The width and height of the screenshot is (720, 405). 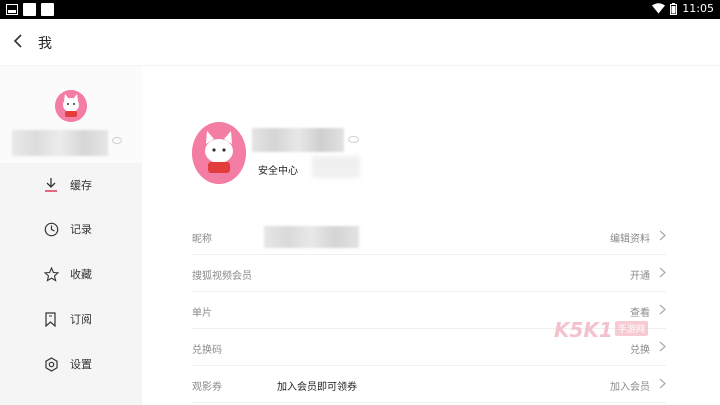 I want to click on star-icon, so click(x=51, y=274).